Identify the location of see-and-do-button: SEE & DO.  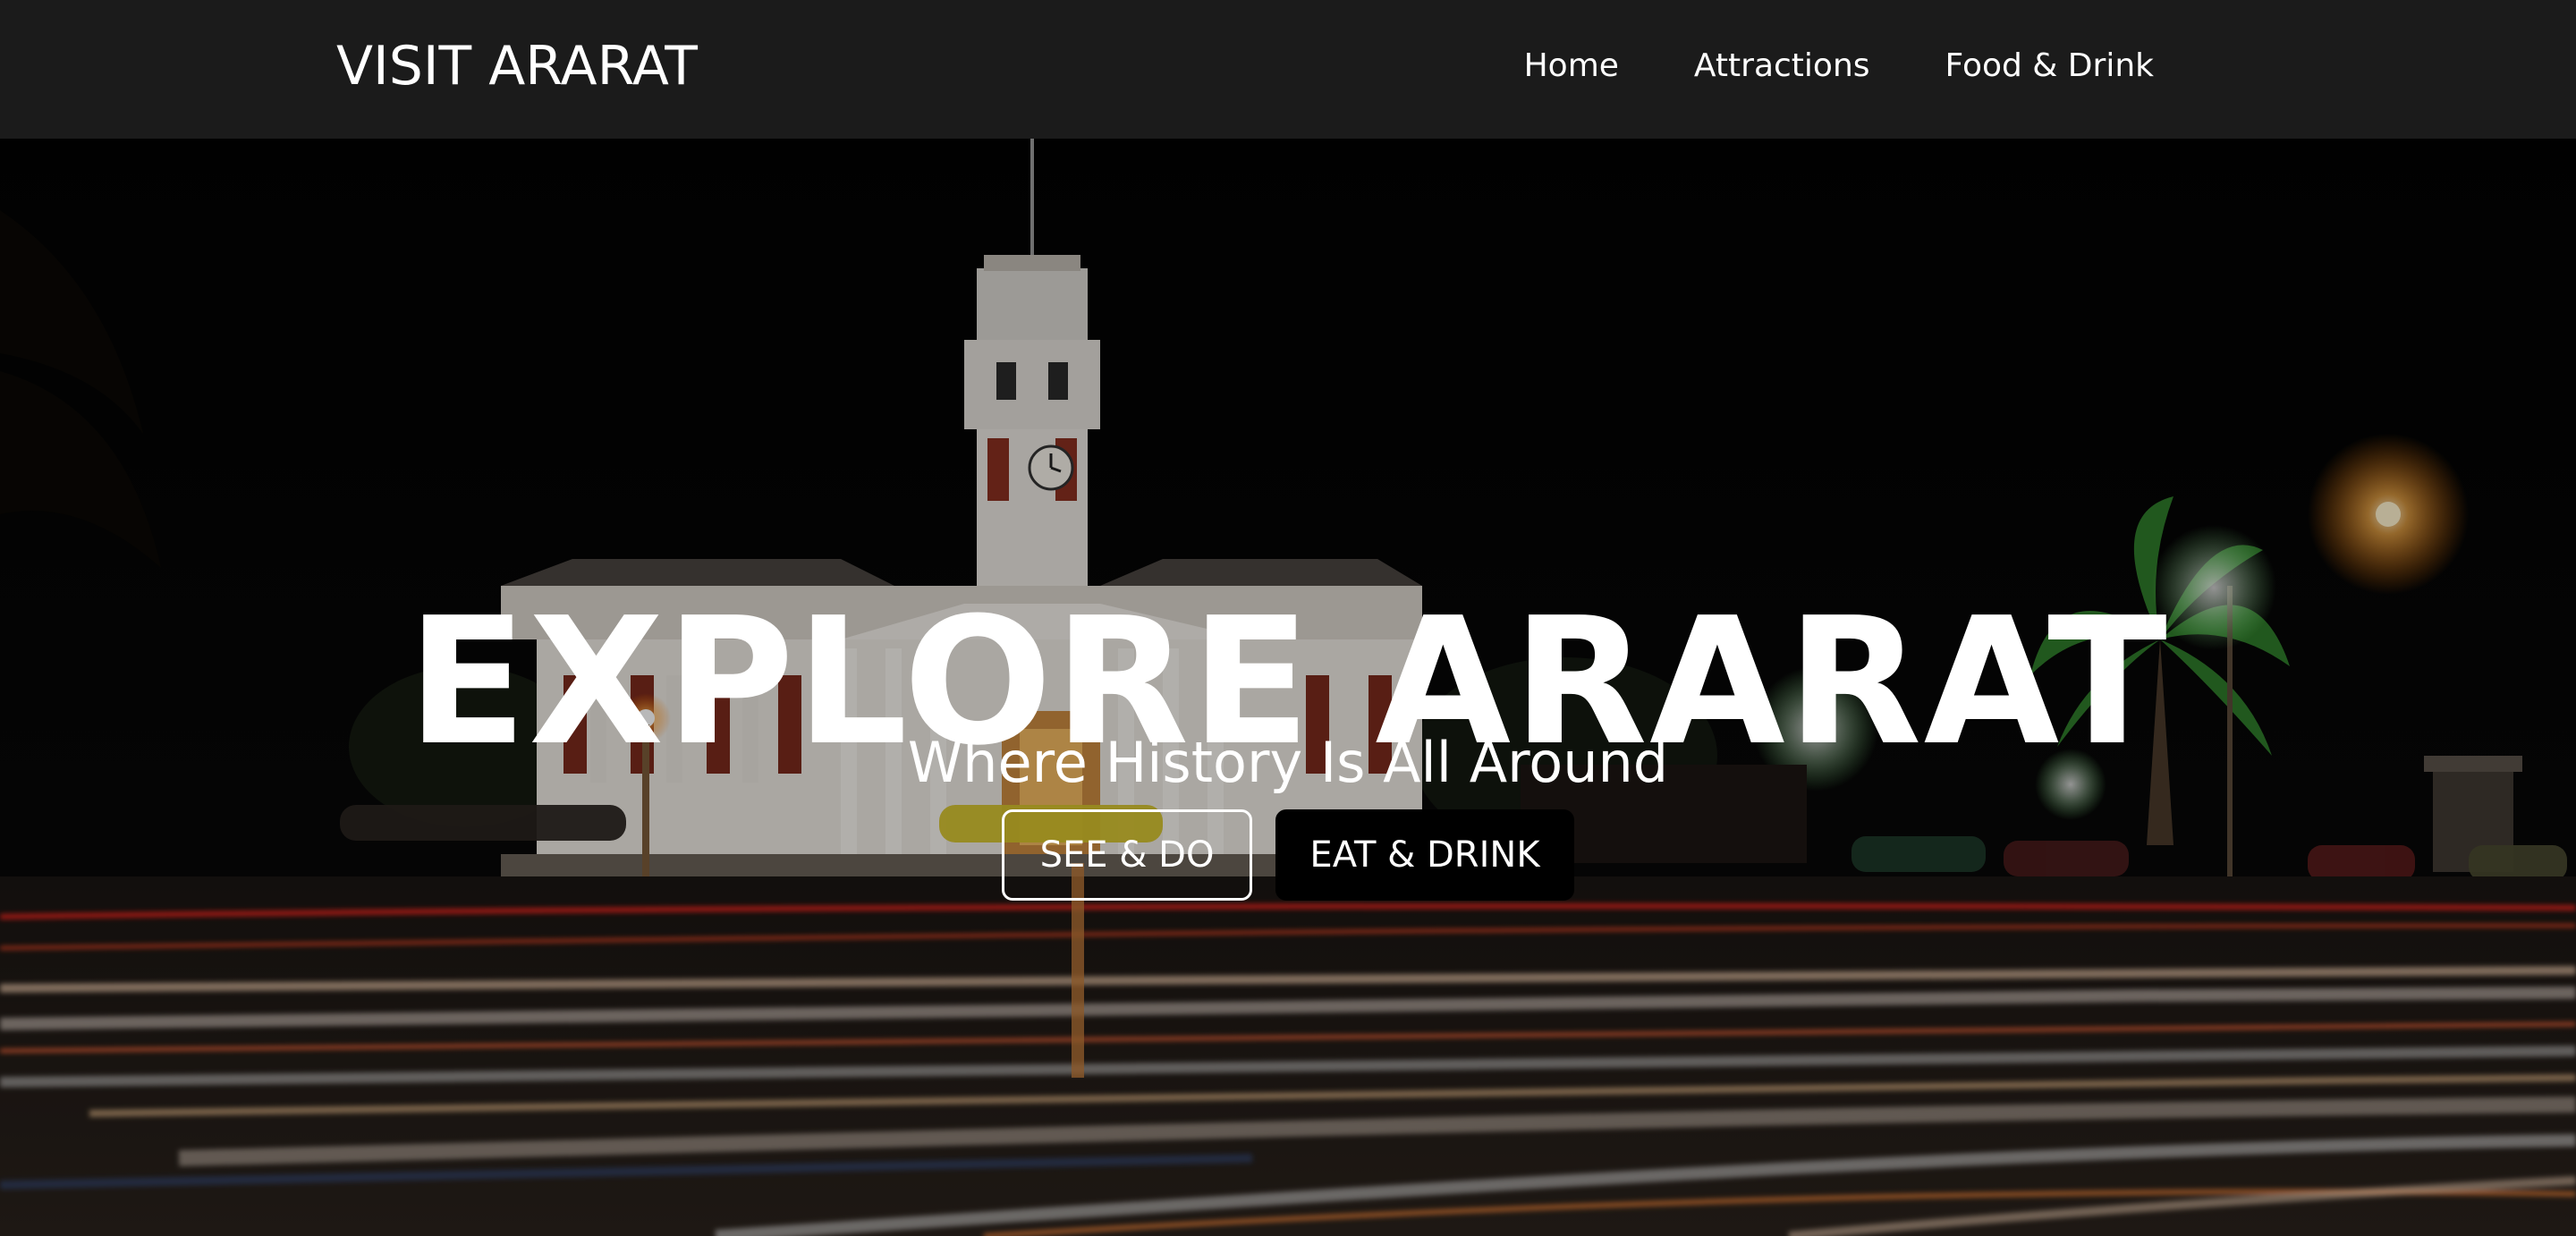
(1127, 855).